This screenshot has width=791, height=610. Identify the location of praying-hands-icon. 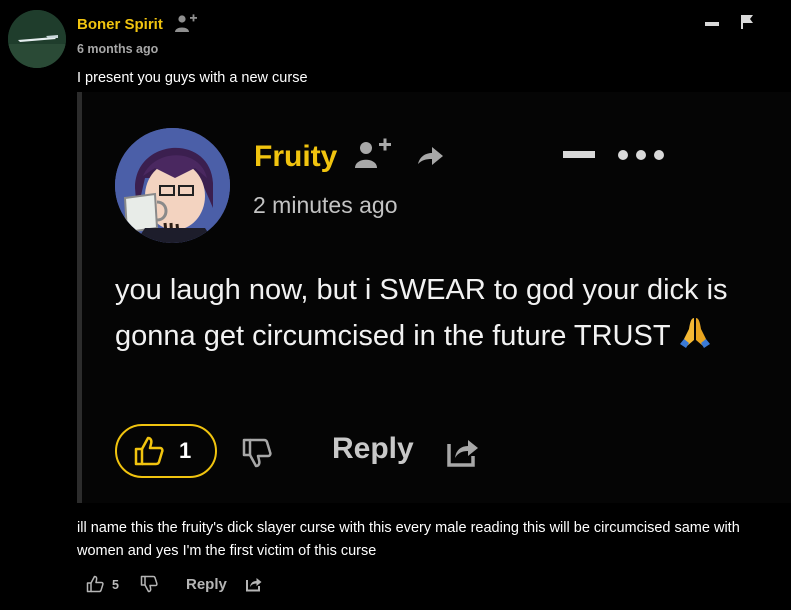
(695, 333).